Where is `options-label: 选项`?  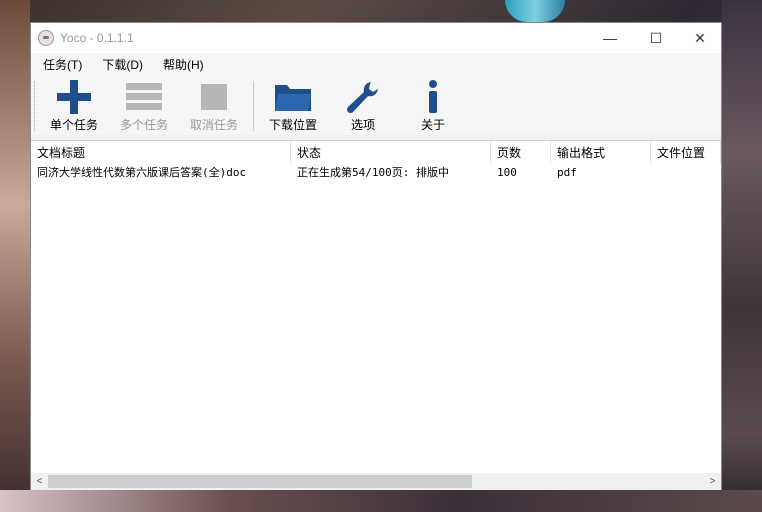 options-label: 选项 is located at coordinates (362, 125).